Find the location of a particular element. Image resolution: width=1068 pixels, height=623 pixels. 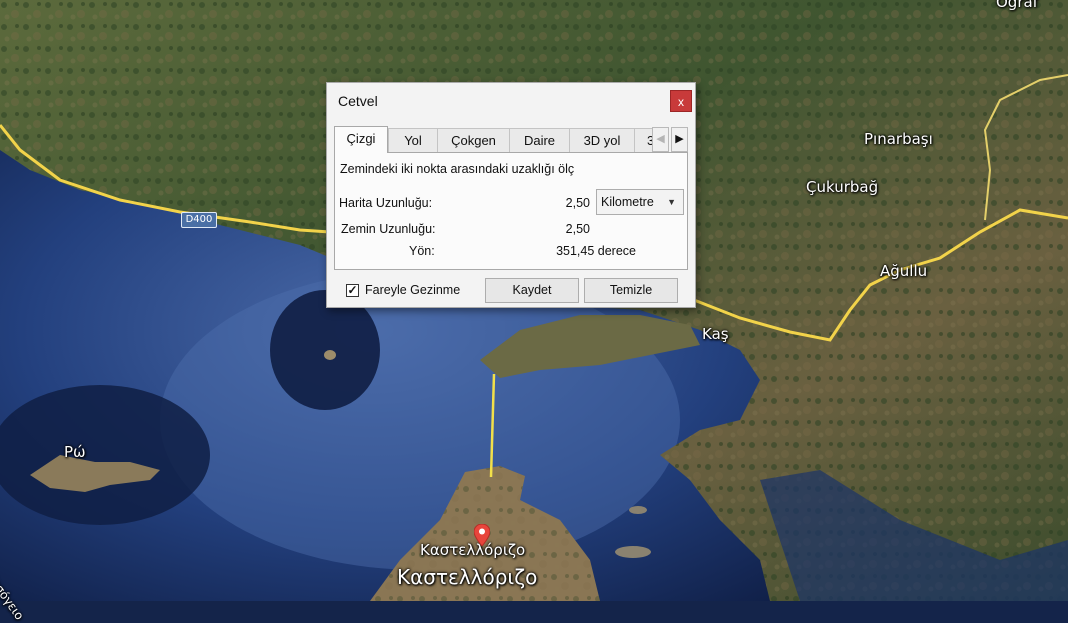

unit-select: Kilometre ▼ is located at coordinates (640, 202).